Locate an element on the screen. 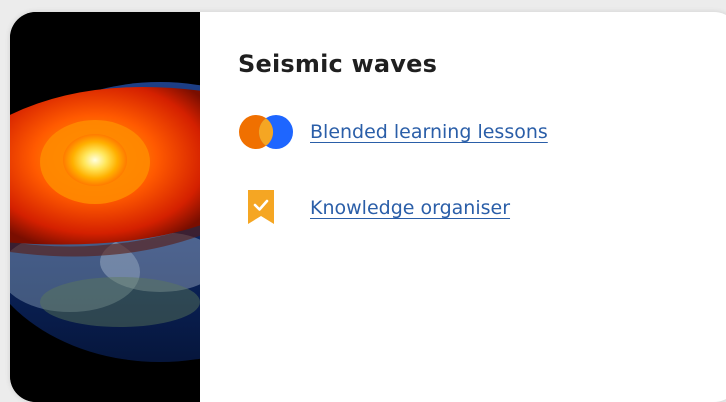 The width and height of the screenshot is (726, 402). knowledge-organiser-link: Knowledge organiser is located at coordinates (410, 208).